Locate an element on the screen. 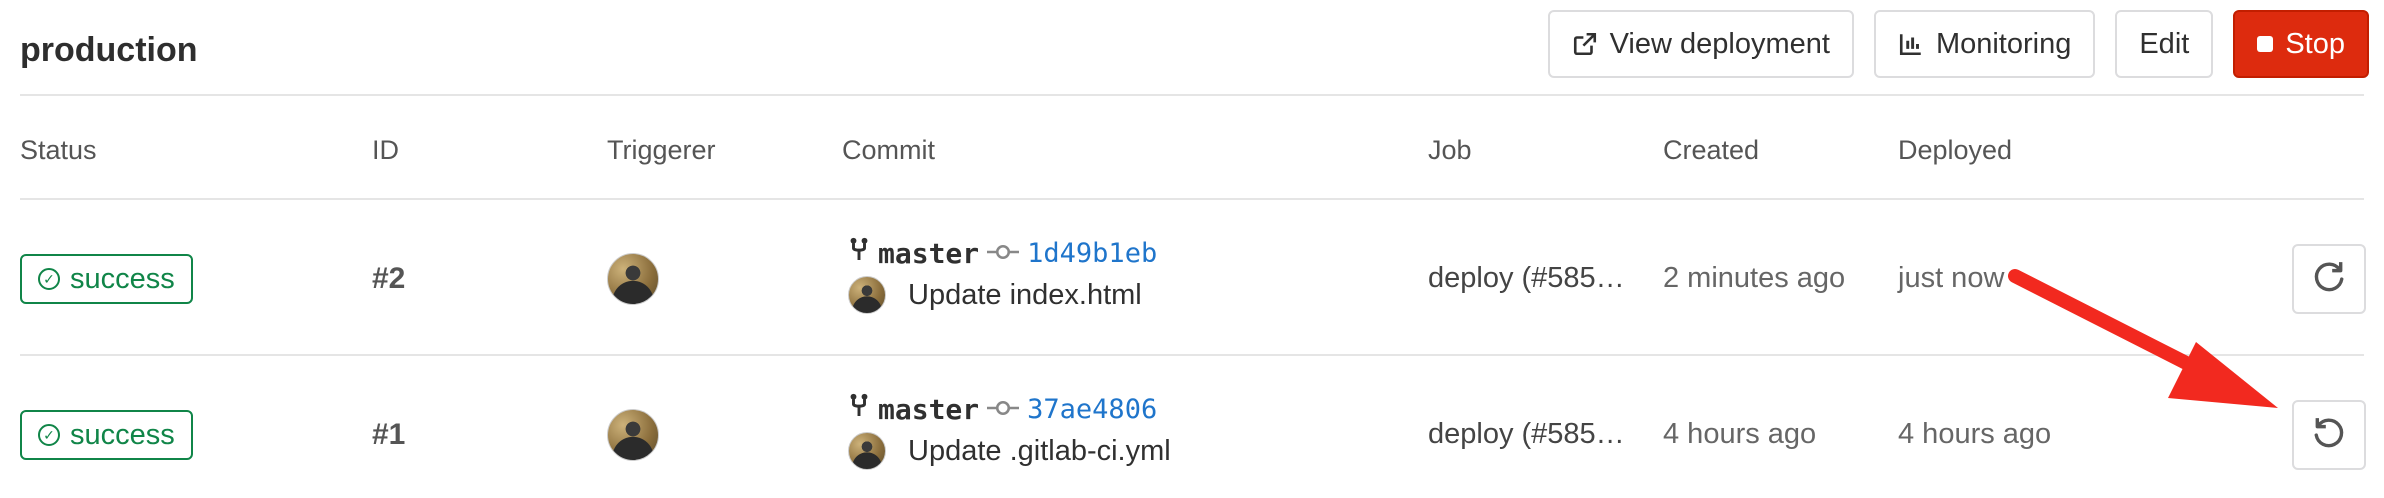 Image resolution: width=2384 pixels, height=498 pixels. annotation-arrow is located at coordinates (2143, 338).